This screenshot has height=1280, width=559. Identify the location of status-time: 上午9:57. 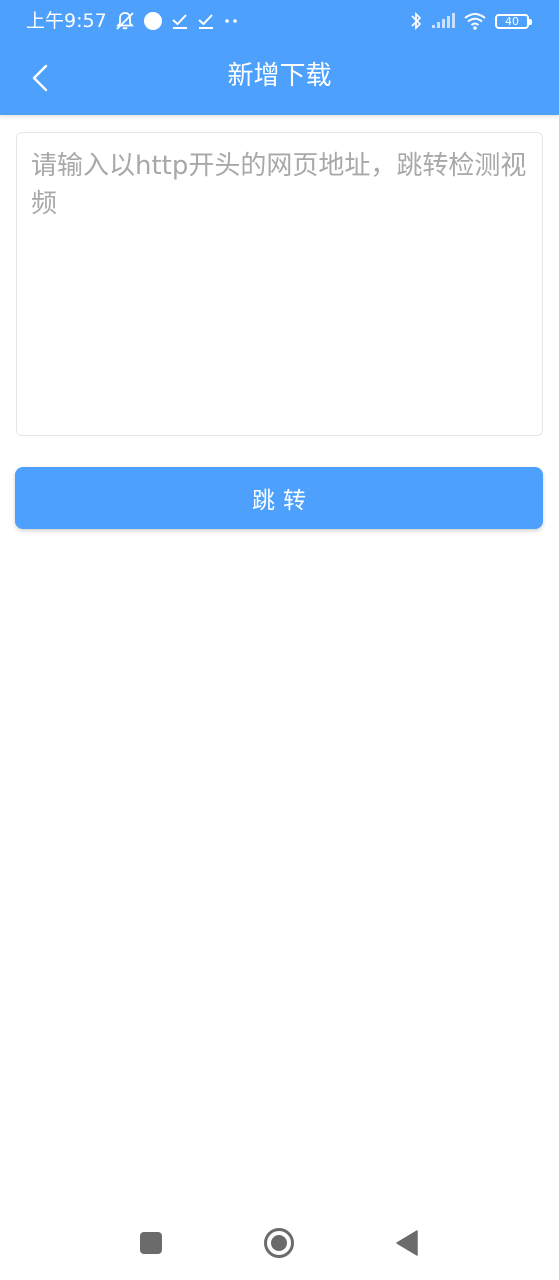
(66, 21).